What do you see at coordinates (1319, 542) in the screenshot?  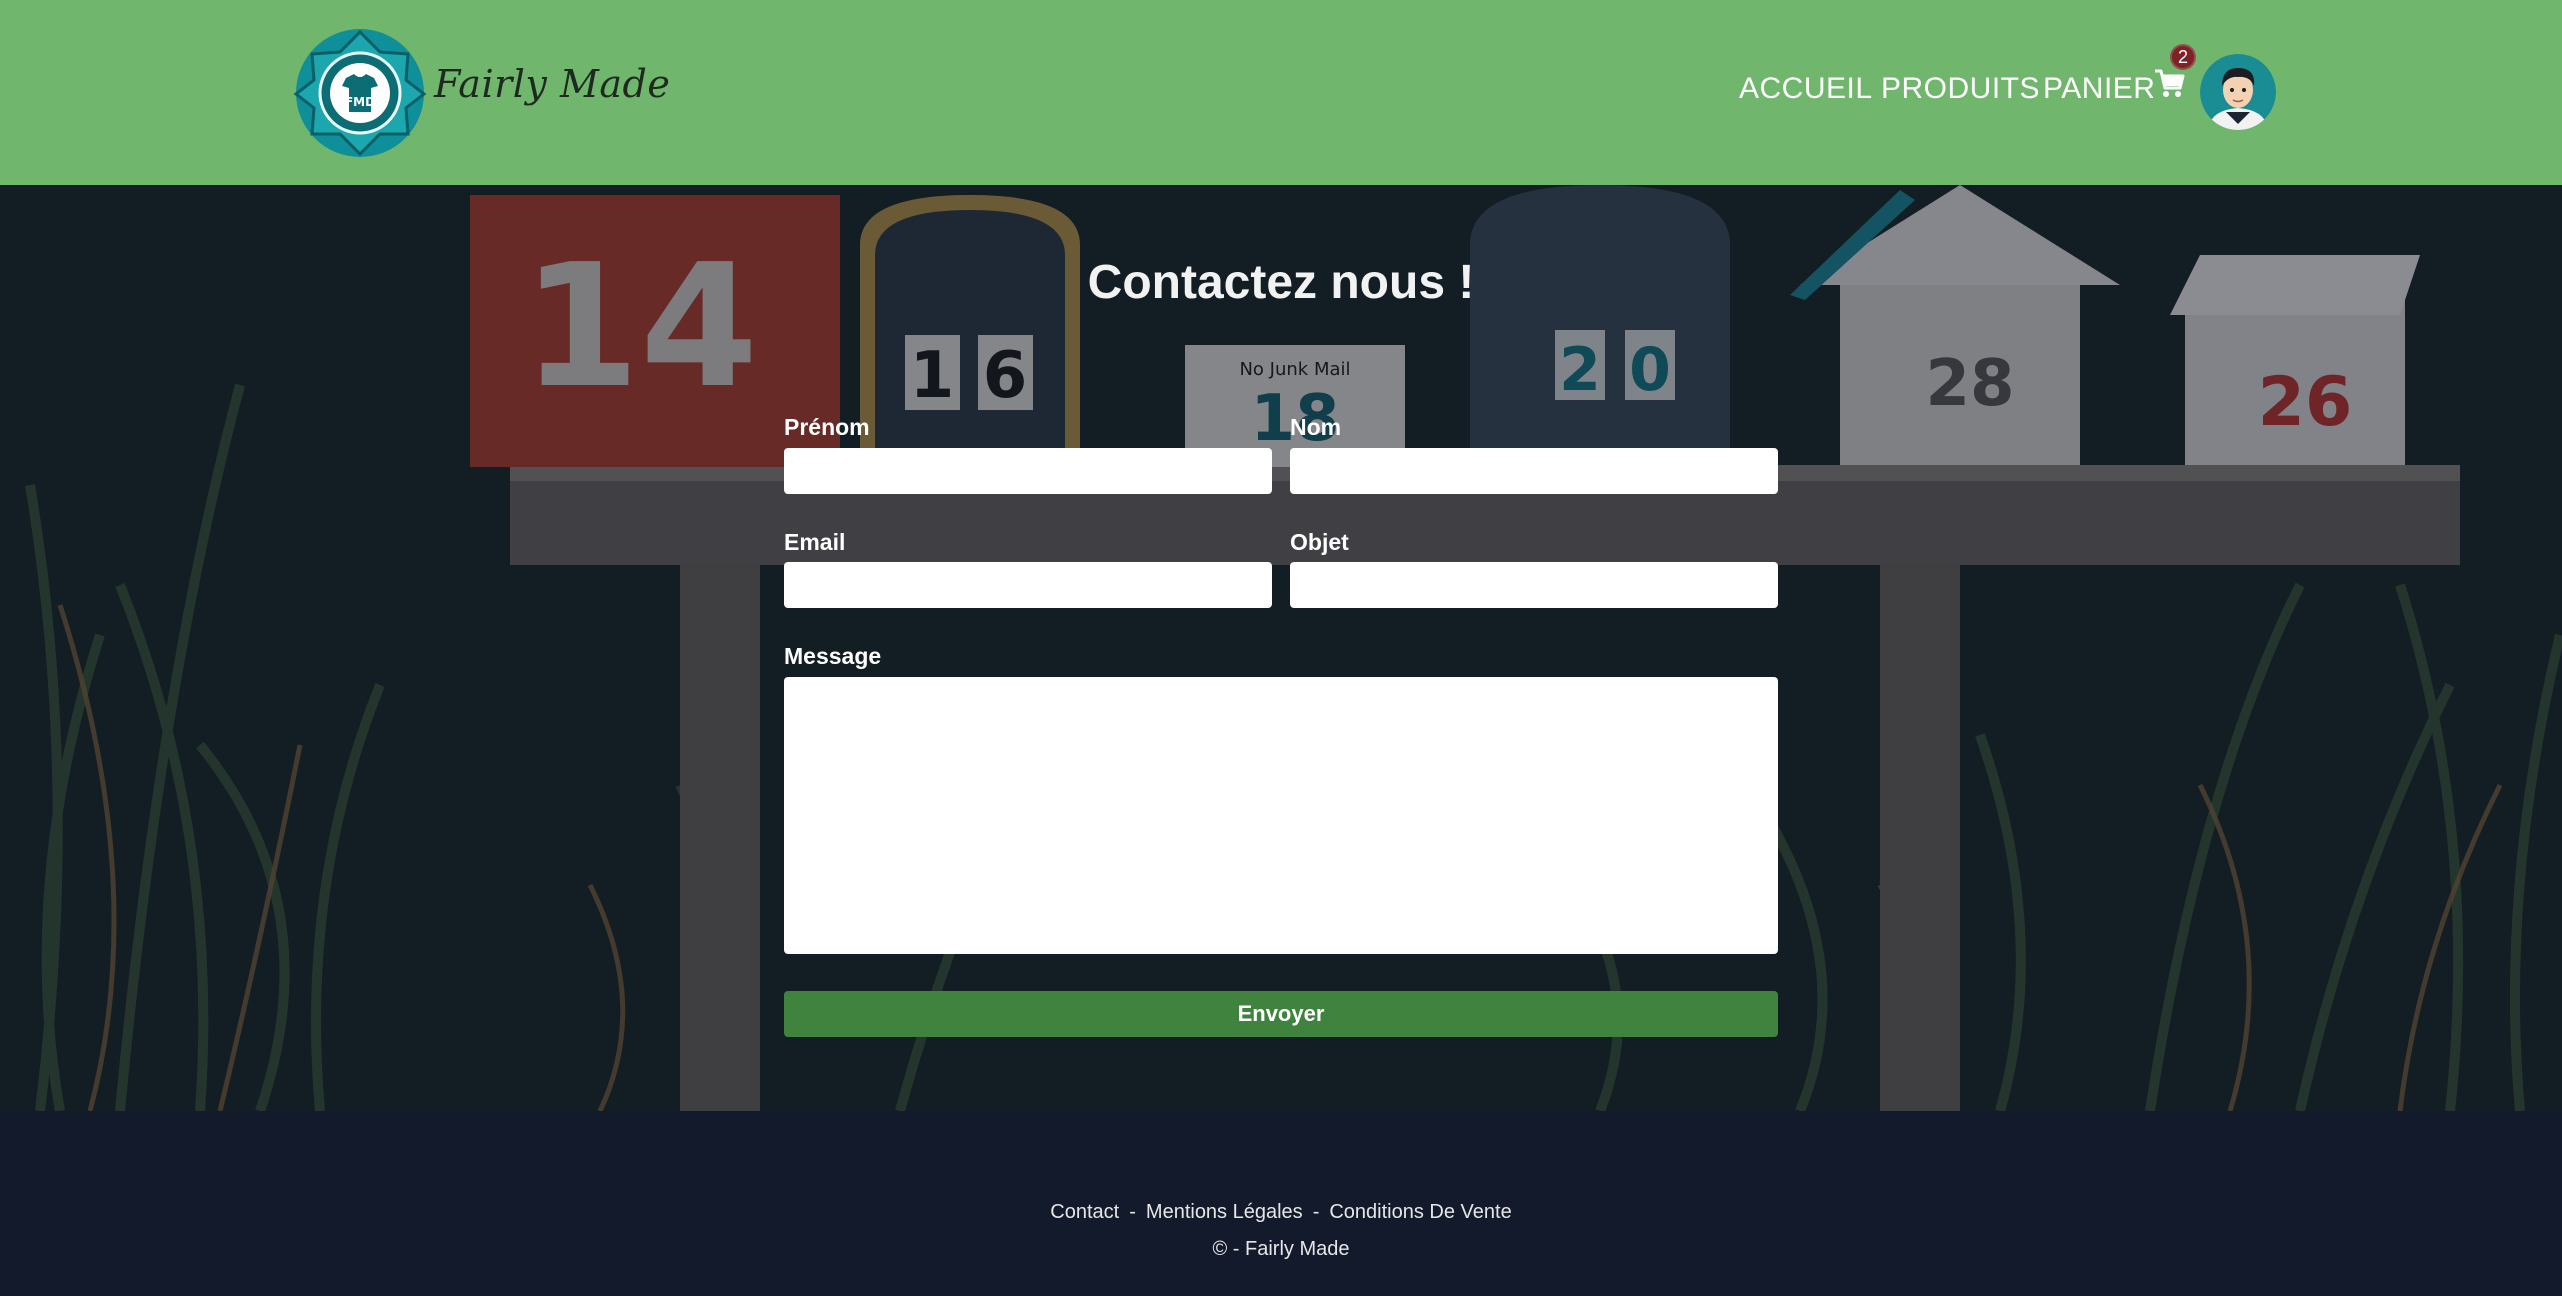 I see `objet-label: Objet` at bounding box center [1319, 542].